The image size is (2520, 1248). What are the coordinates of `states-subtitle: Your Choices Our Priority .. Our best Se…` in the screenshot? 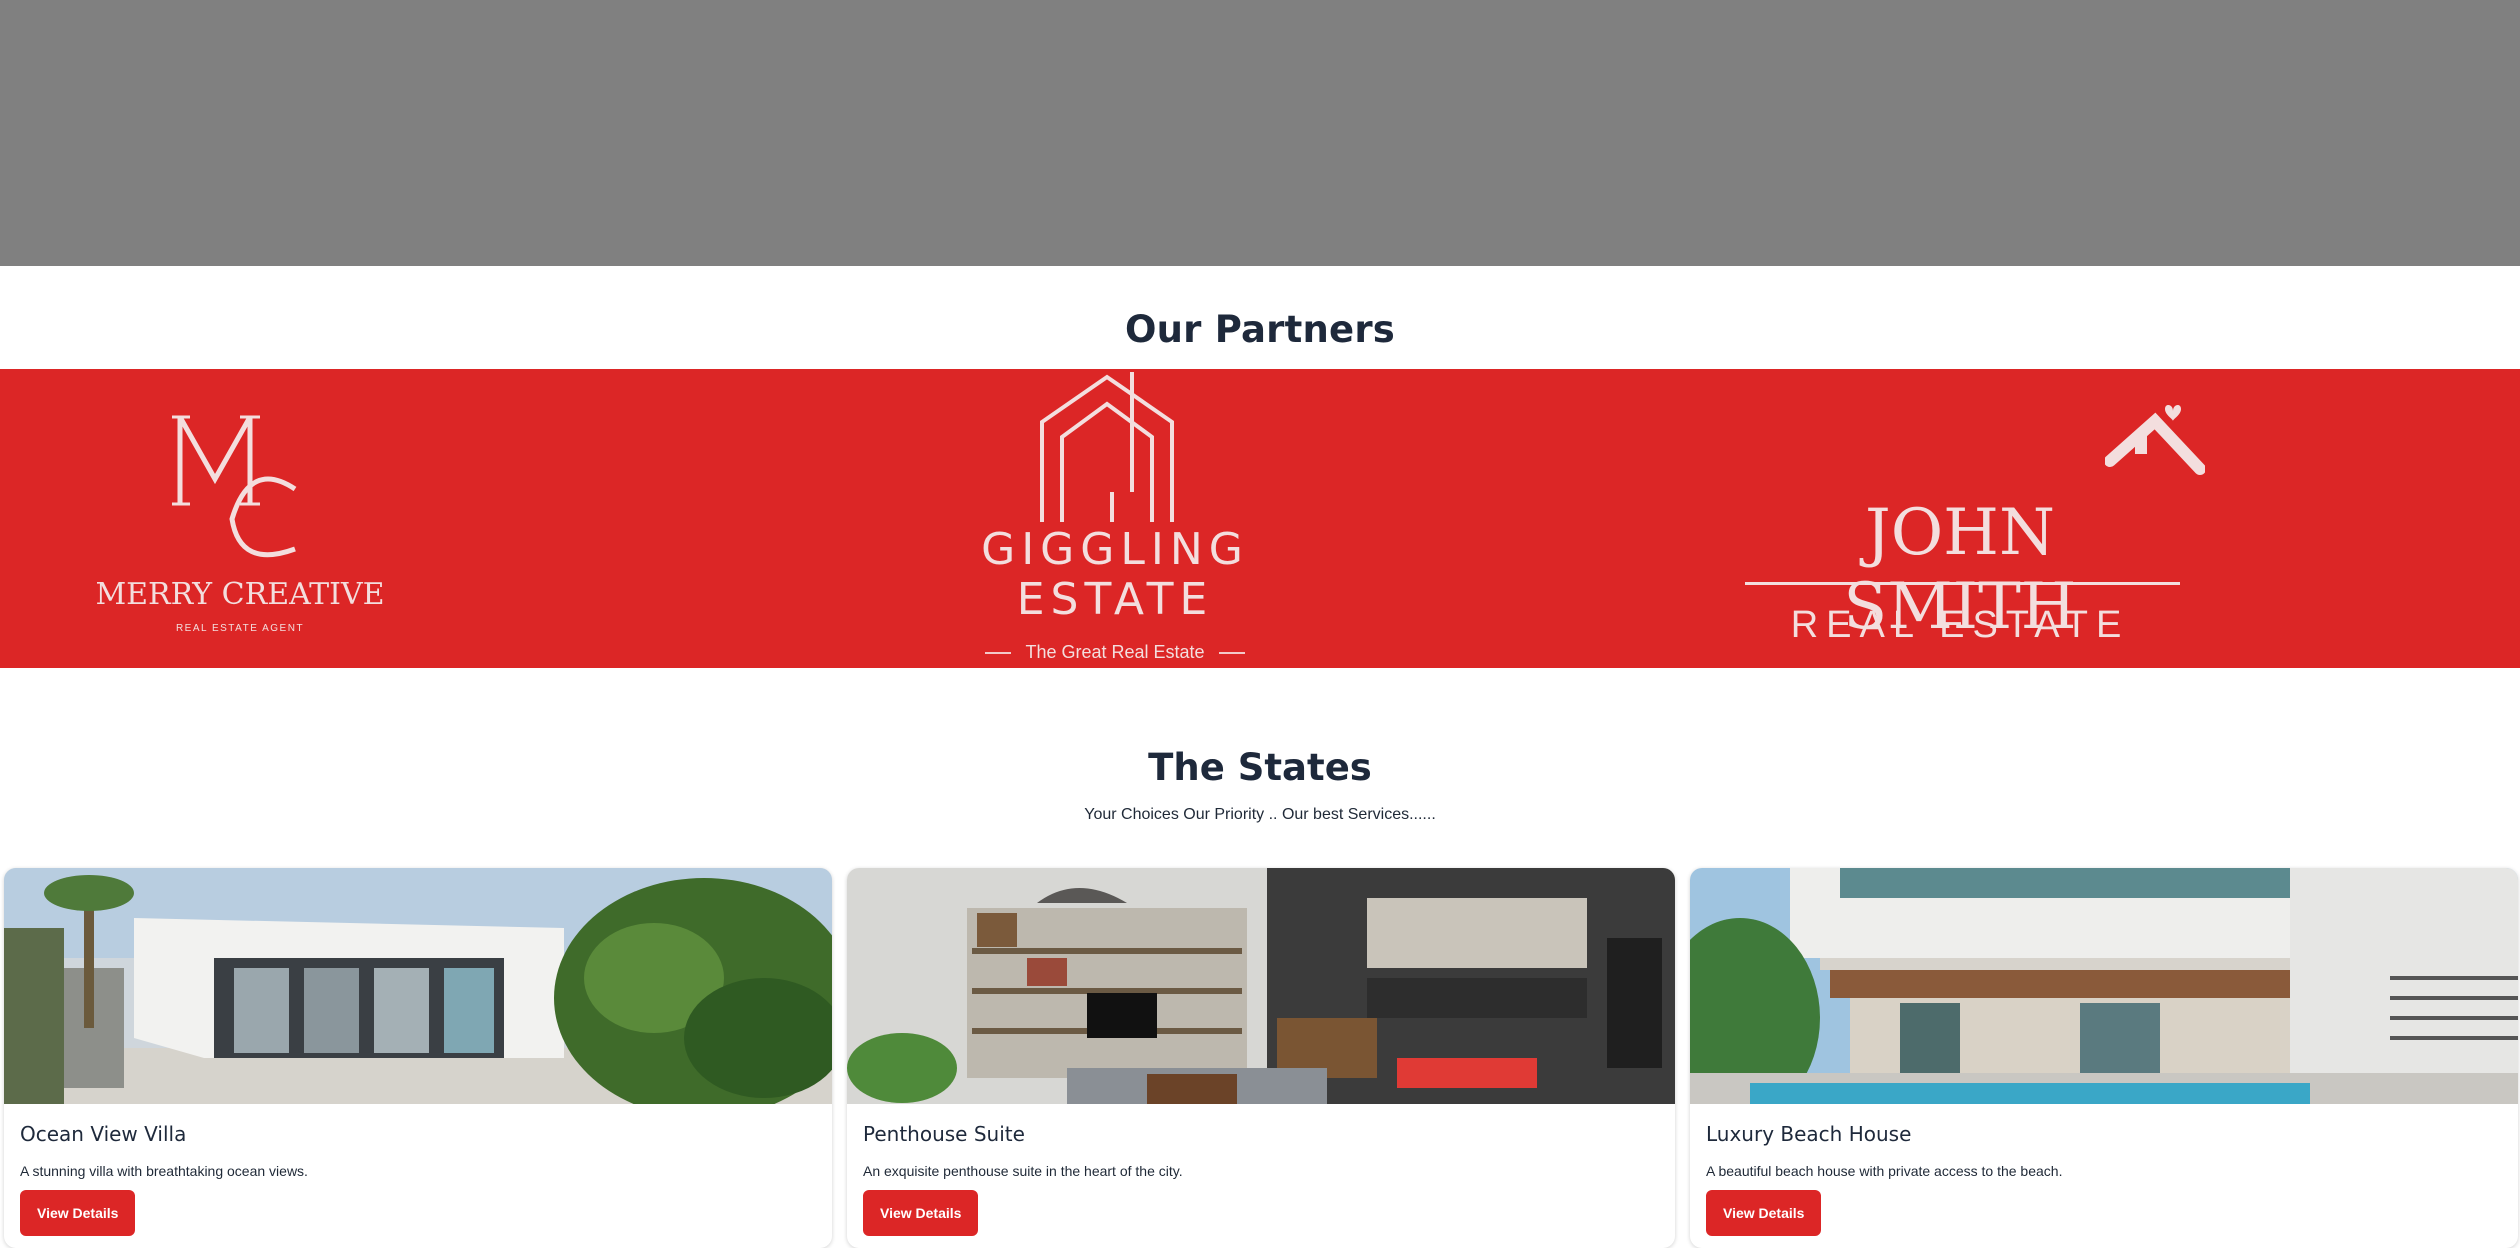 It's located at (1260, 814).